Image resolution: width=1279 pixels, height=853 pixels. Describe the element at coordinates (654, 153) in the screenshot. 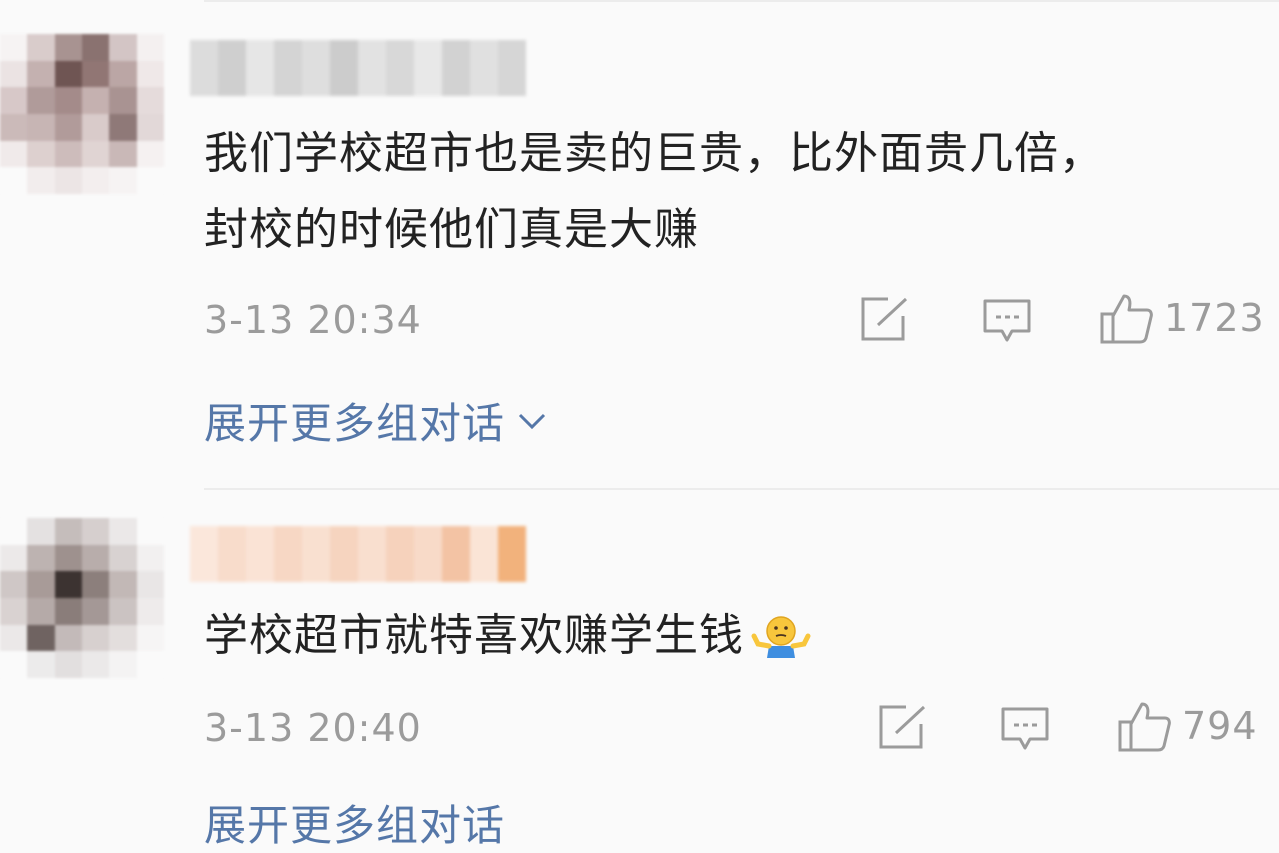

I see `comment-text-line-1: 我们学校超市也是卖的巨贵，比外面贵几倍，` at that location.